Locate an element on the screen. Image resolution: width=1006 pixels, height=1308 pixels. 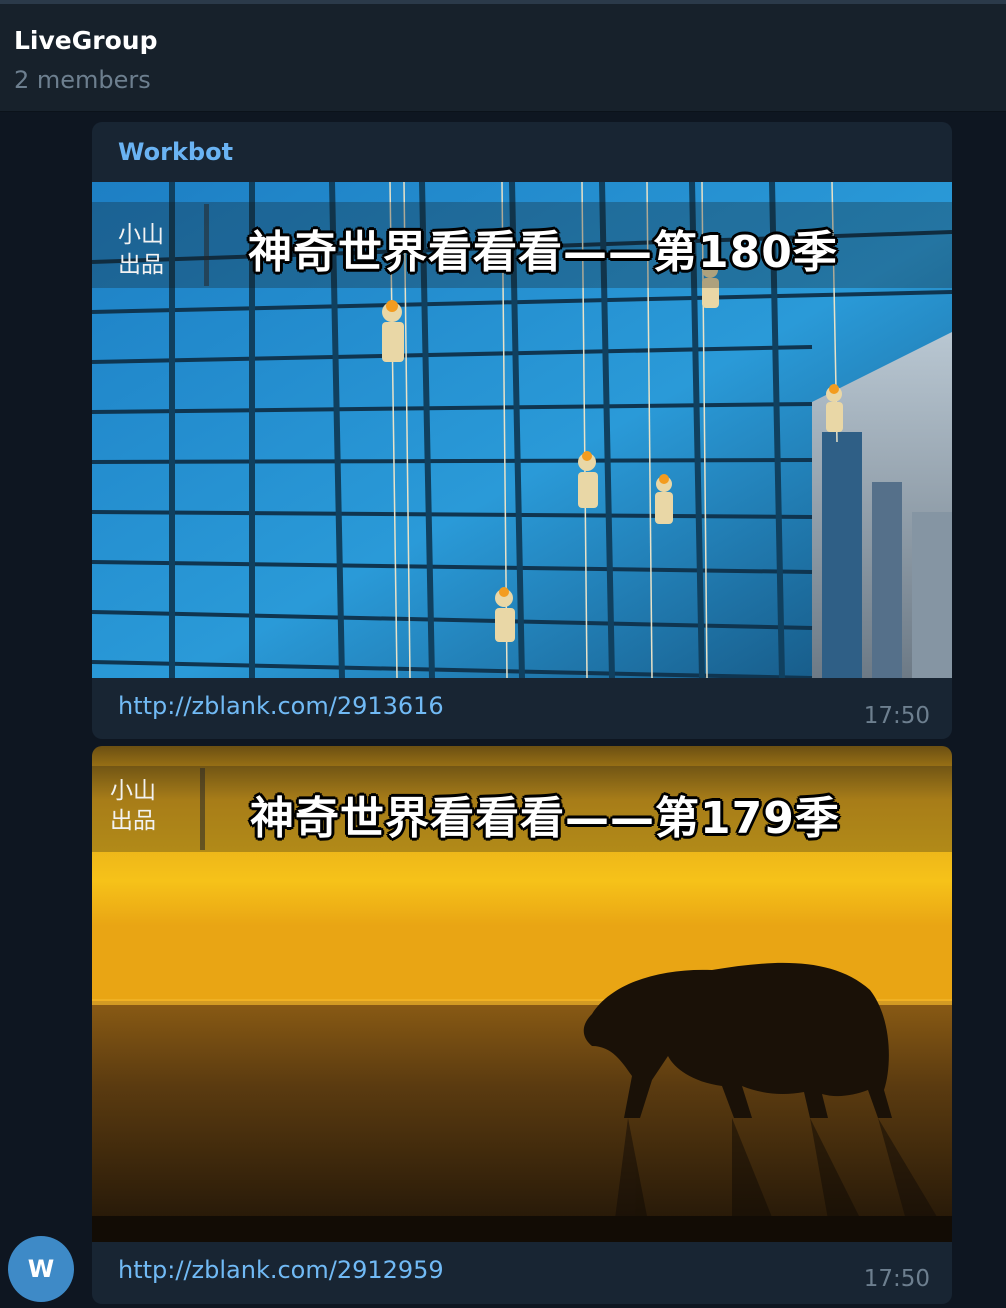
message-link: http://zblank.com/2913616 is located at coordinates (281, 706).